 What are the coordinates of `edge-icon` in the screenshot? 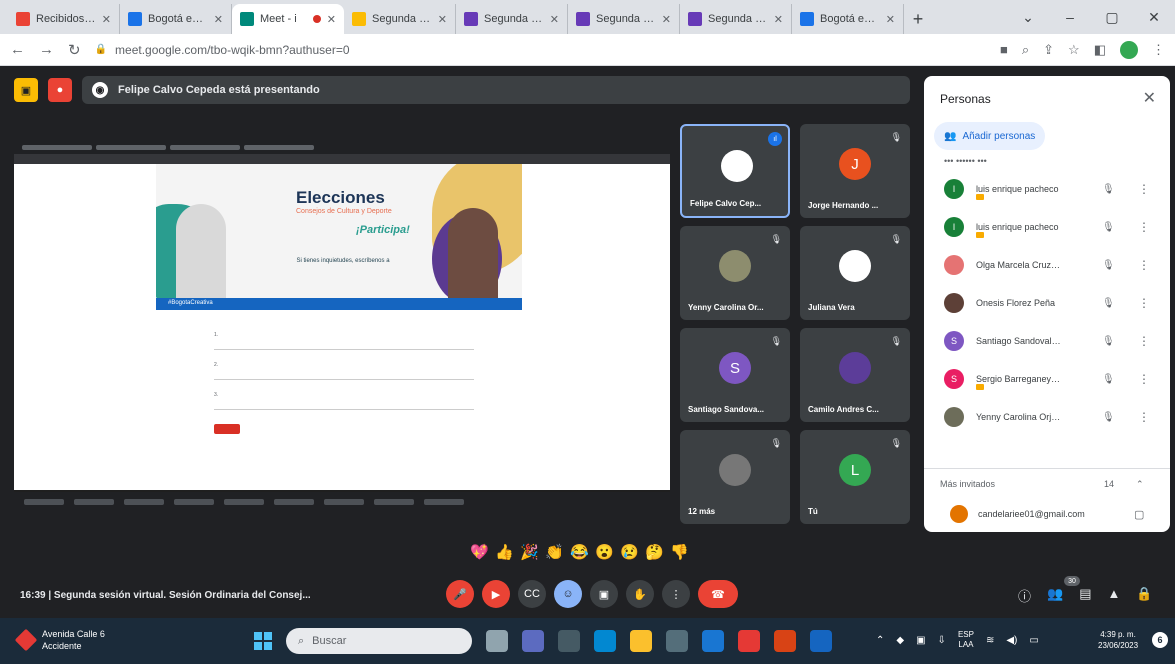 It's located at (605, 641).